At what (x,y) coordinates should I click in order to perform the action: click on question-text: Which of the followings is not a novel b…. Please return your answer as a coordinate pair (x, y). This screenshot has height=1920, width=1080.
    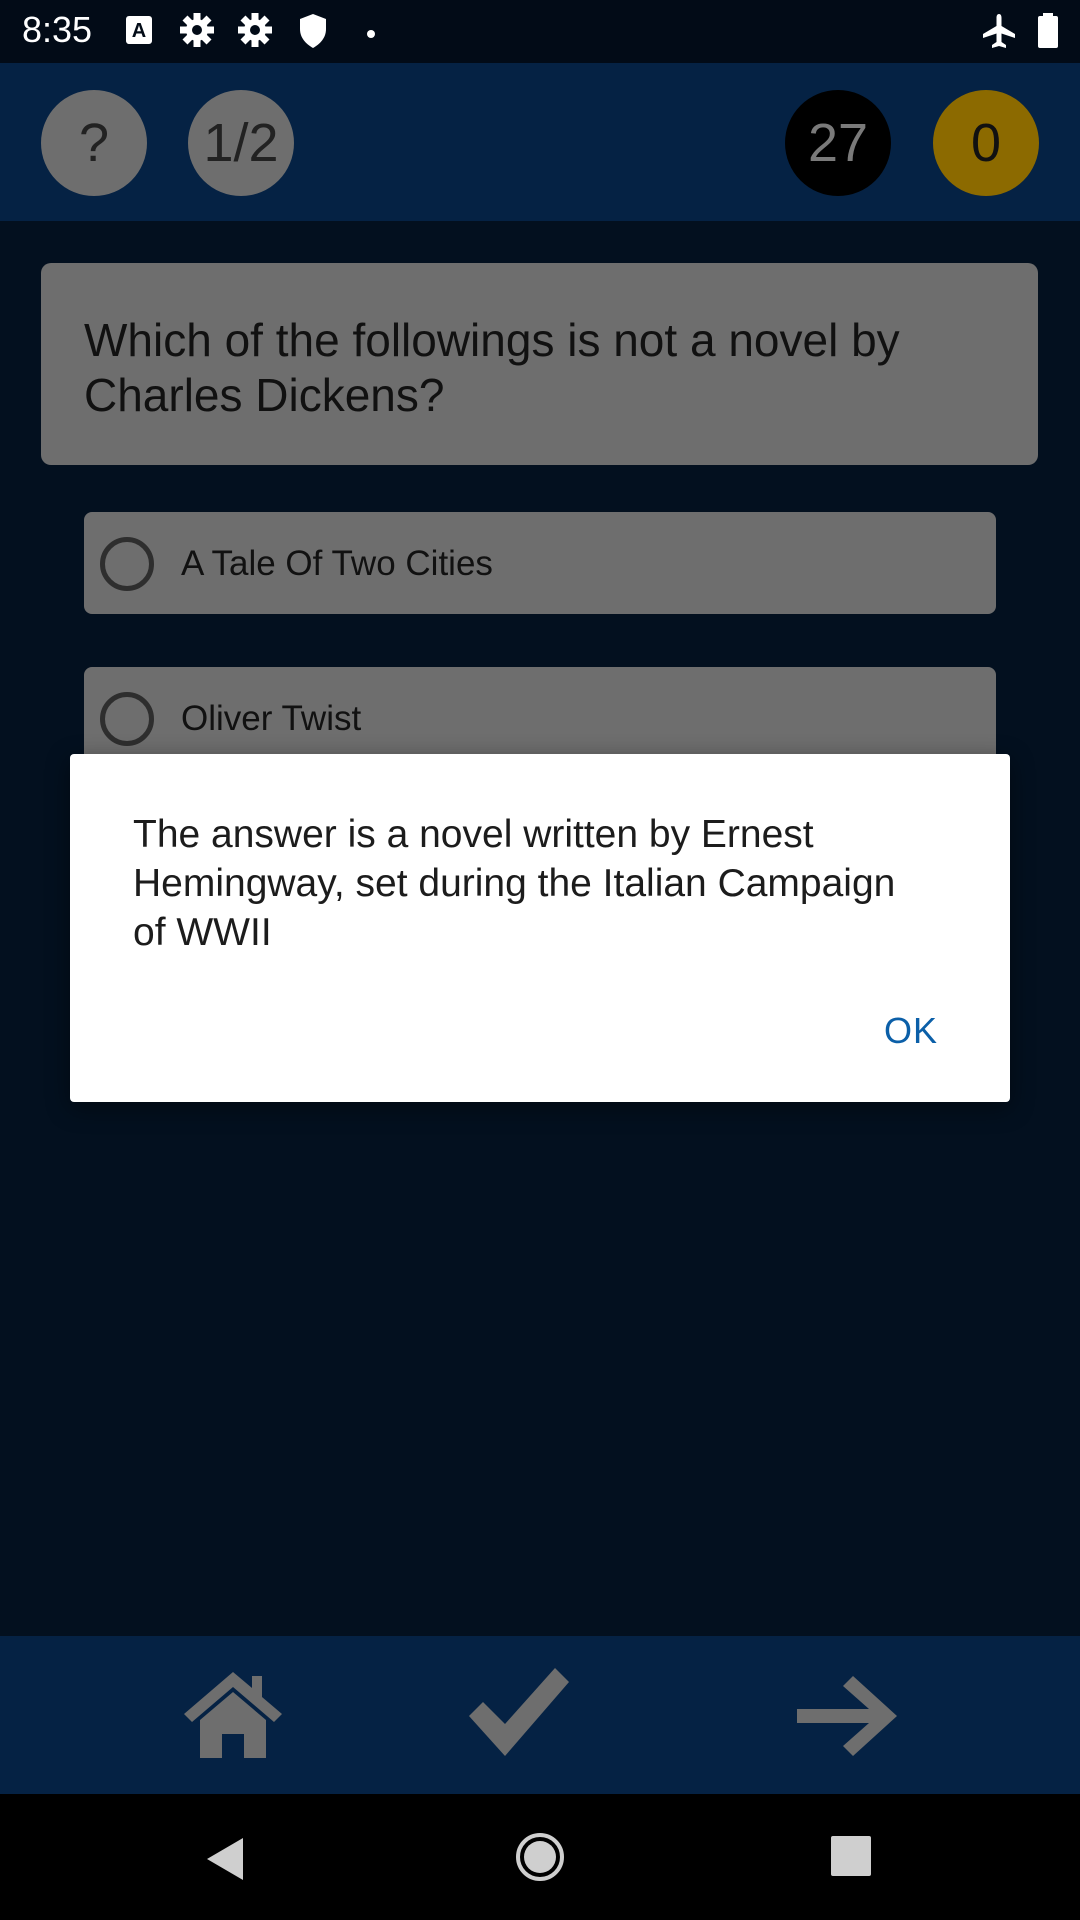
    Looking at the image, I should click on (492, 367).